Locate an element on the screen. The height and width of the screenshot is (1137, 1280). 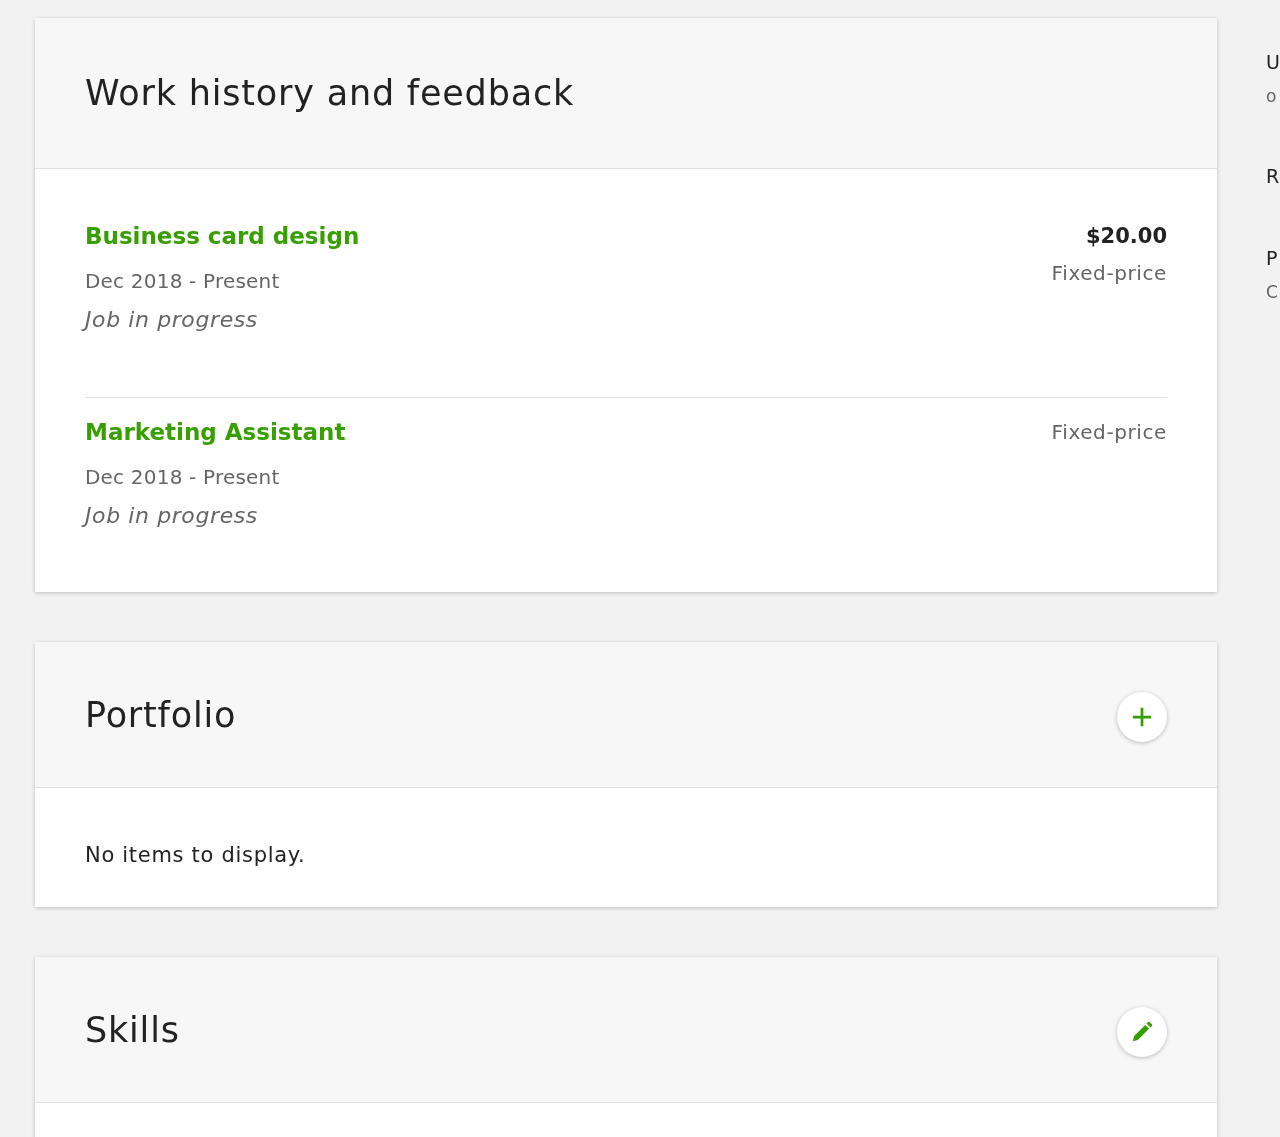
job-title-link: Marketing Assistant is located at coordinates (215, 432).